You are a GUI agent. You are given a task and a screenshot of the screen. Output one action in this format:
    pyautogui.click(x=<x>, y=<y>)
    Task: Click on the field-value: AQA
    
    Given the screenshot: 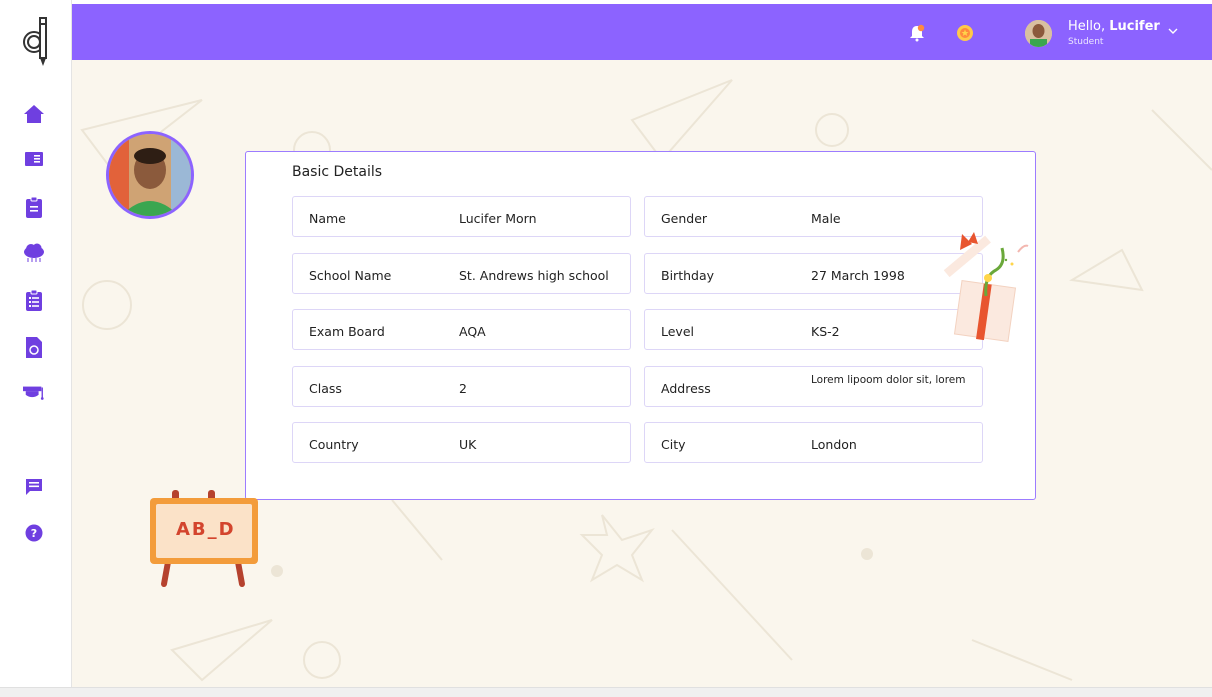 What is the action you would take?
    pyautogui.click(x=472, y=331)
    